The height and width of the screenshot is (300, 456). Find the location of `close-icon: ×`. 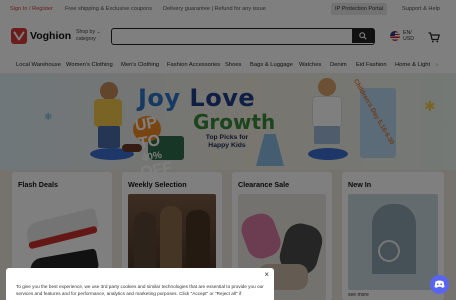

close-icon: × is located at coordinates (266, 275).